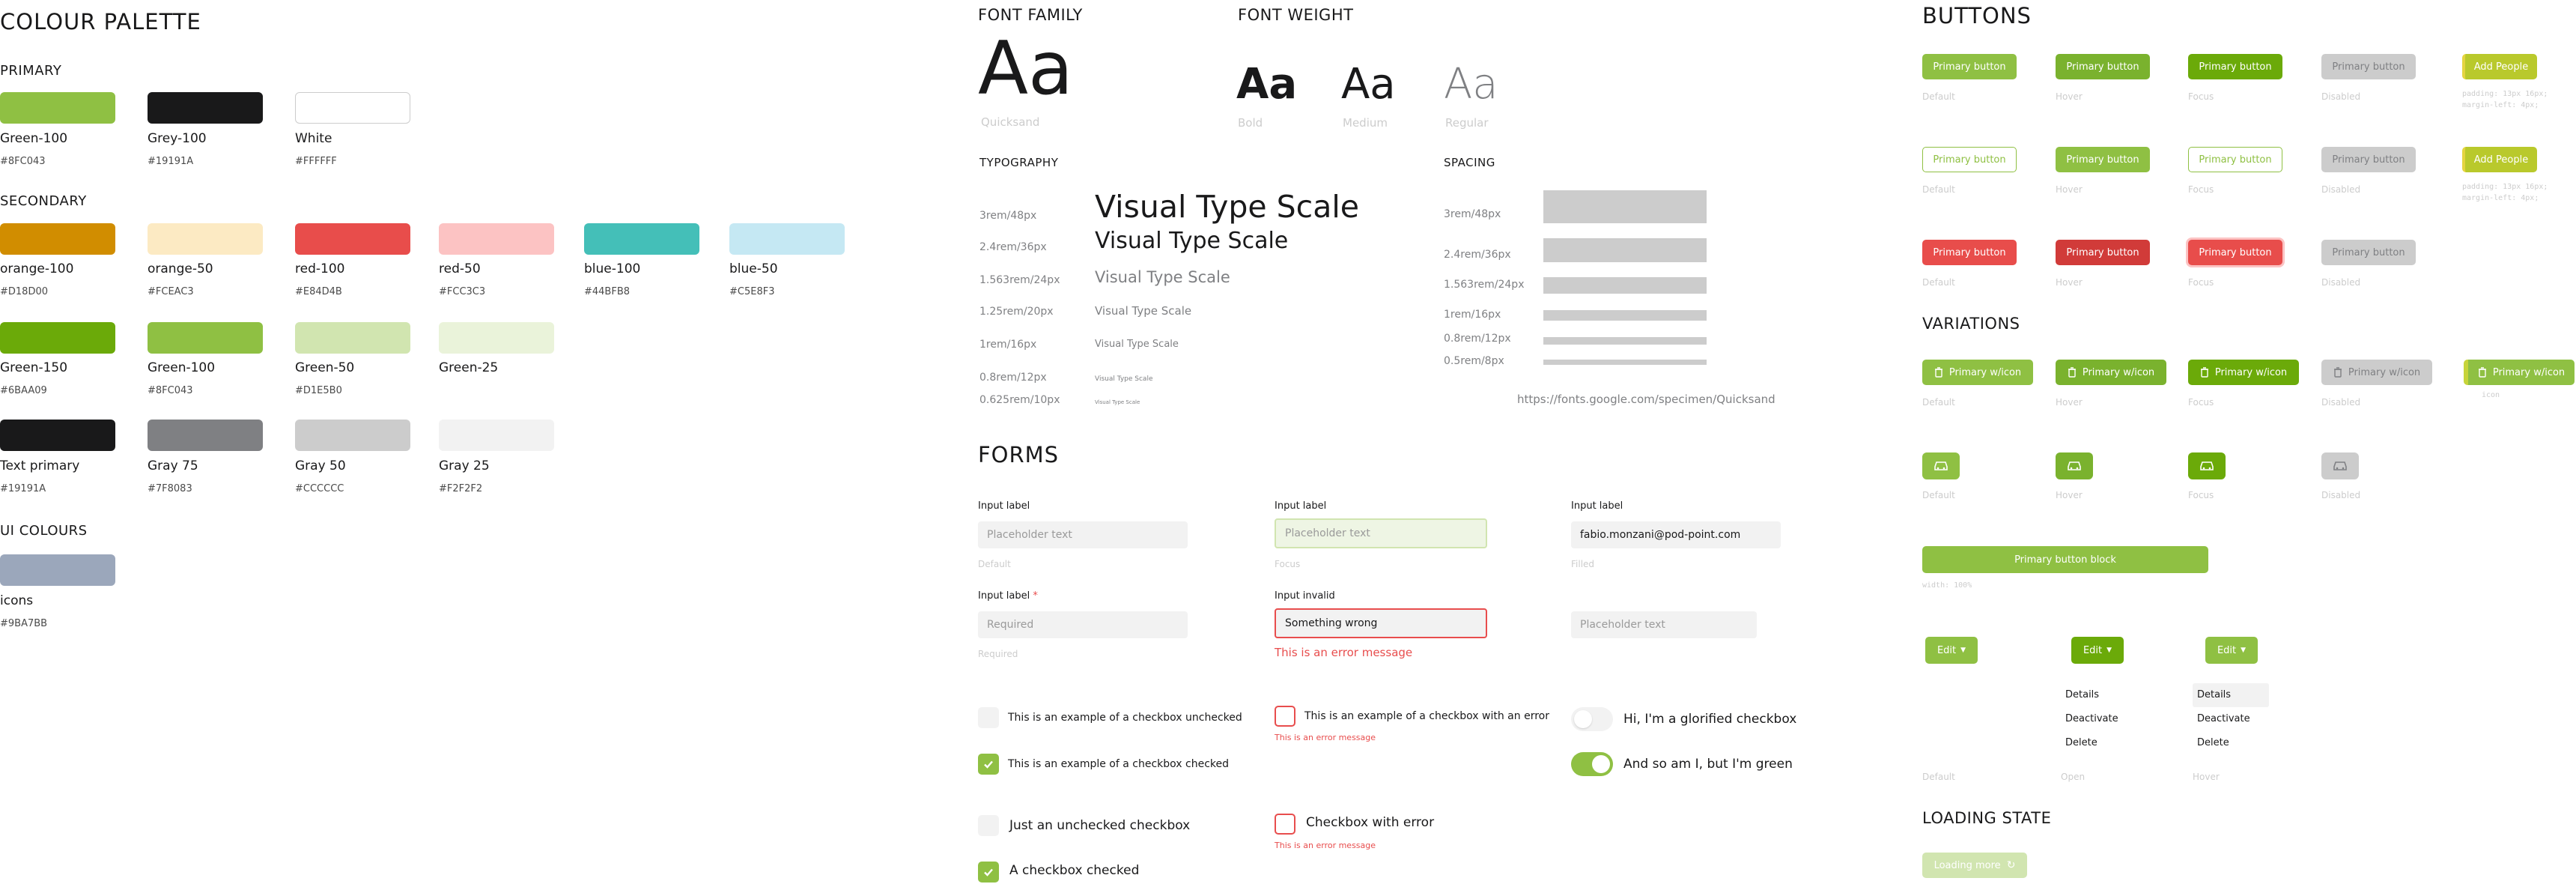  What do you see at coordinates (40, 465) in the screenshot?
I see `swatch-name: Text primary` at bounding box center [40, 465].